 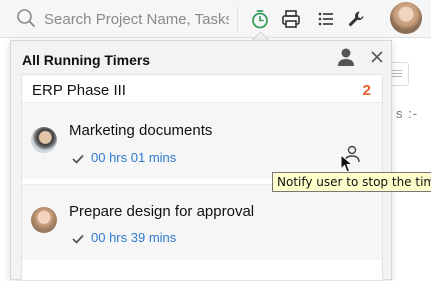 I want to click on project-name: ERP Phase III, so click(x=79, y=90).